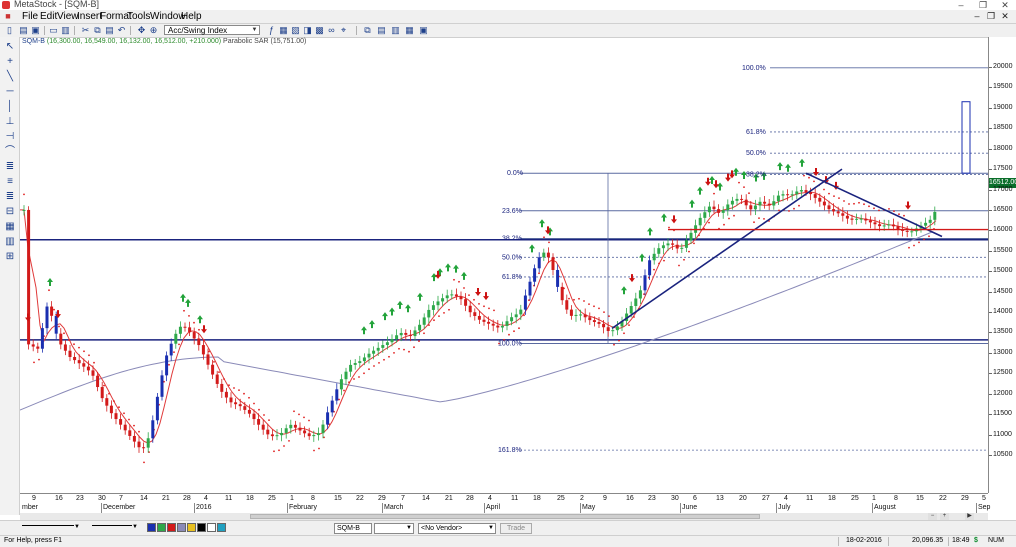 The image size is (1016, 547). Describe the element at coordinates (8, 16) in the screenshot. I see `document-icon: ■` at that location.